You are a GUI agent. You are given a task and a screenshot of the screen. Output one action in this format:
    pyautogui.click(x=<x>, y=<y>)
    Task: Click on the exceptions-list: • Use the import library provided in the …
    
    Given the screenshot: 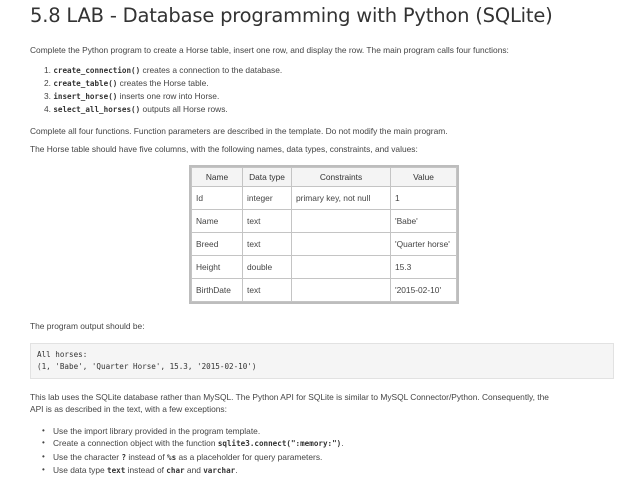 What is the action you would take?
    pyautogui.click(x=328, y=451)
    